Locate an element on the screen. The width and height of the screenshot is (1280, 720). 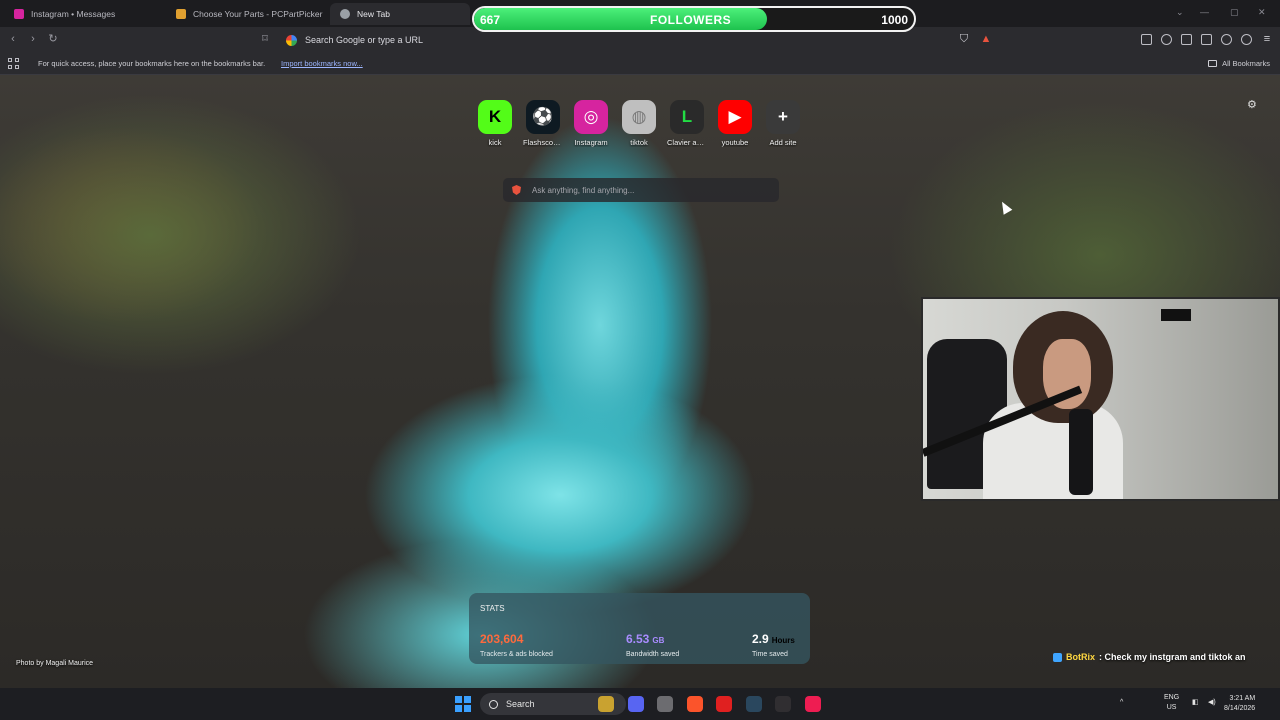
taskbar-search-label: Search is located at coordinates (520, 704).